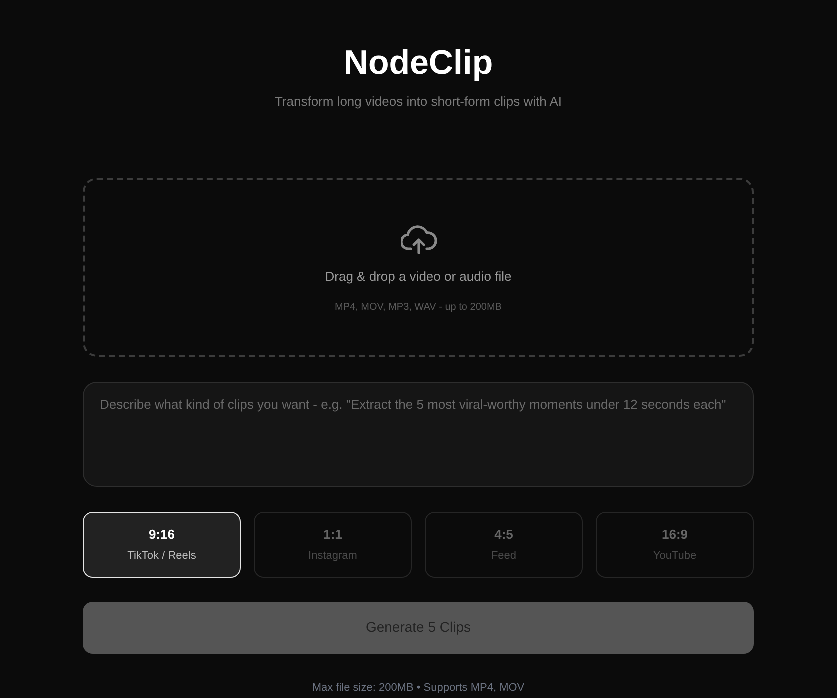 This screenshot has height=698, width=837. Describe the element at coordinates (418, 308) in the screenshot. I see `dropzone-hint: MP4, MOV, MP3, WAV - up to 200MB` at that location.